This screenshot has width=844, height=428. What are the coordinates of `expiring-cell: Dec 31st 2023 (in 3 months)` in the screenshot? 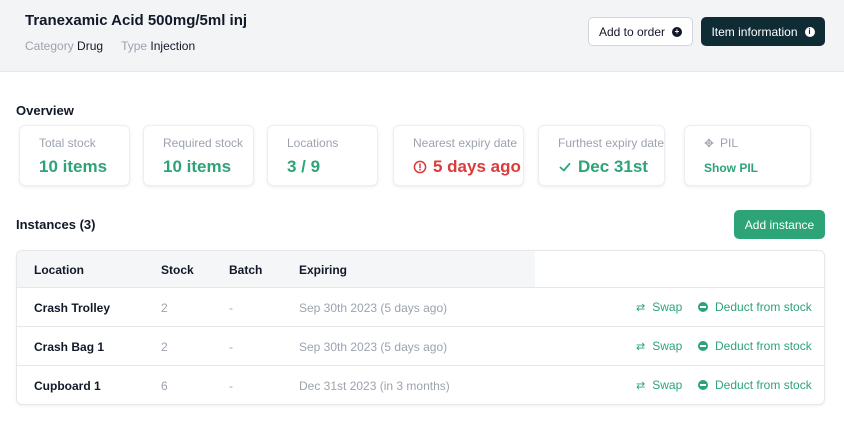 It's located at (374, 386).